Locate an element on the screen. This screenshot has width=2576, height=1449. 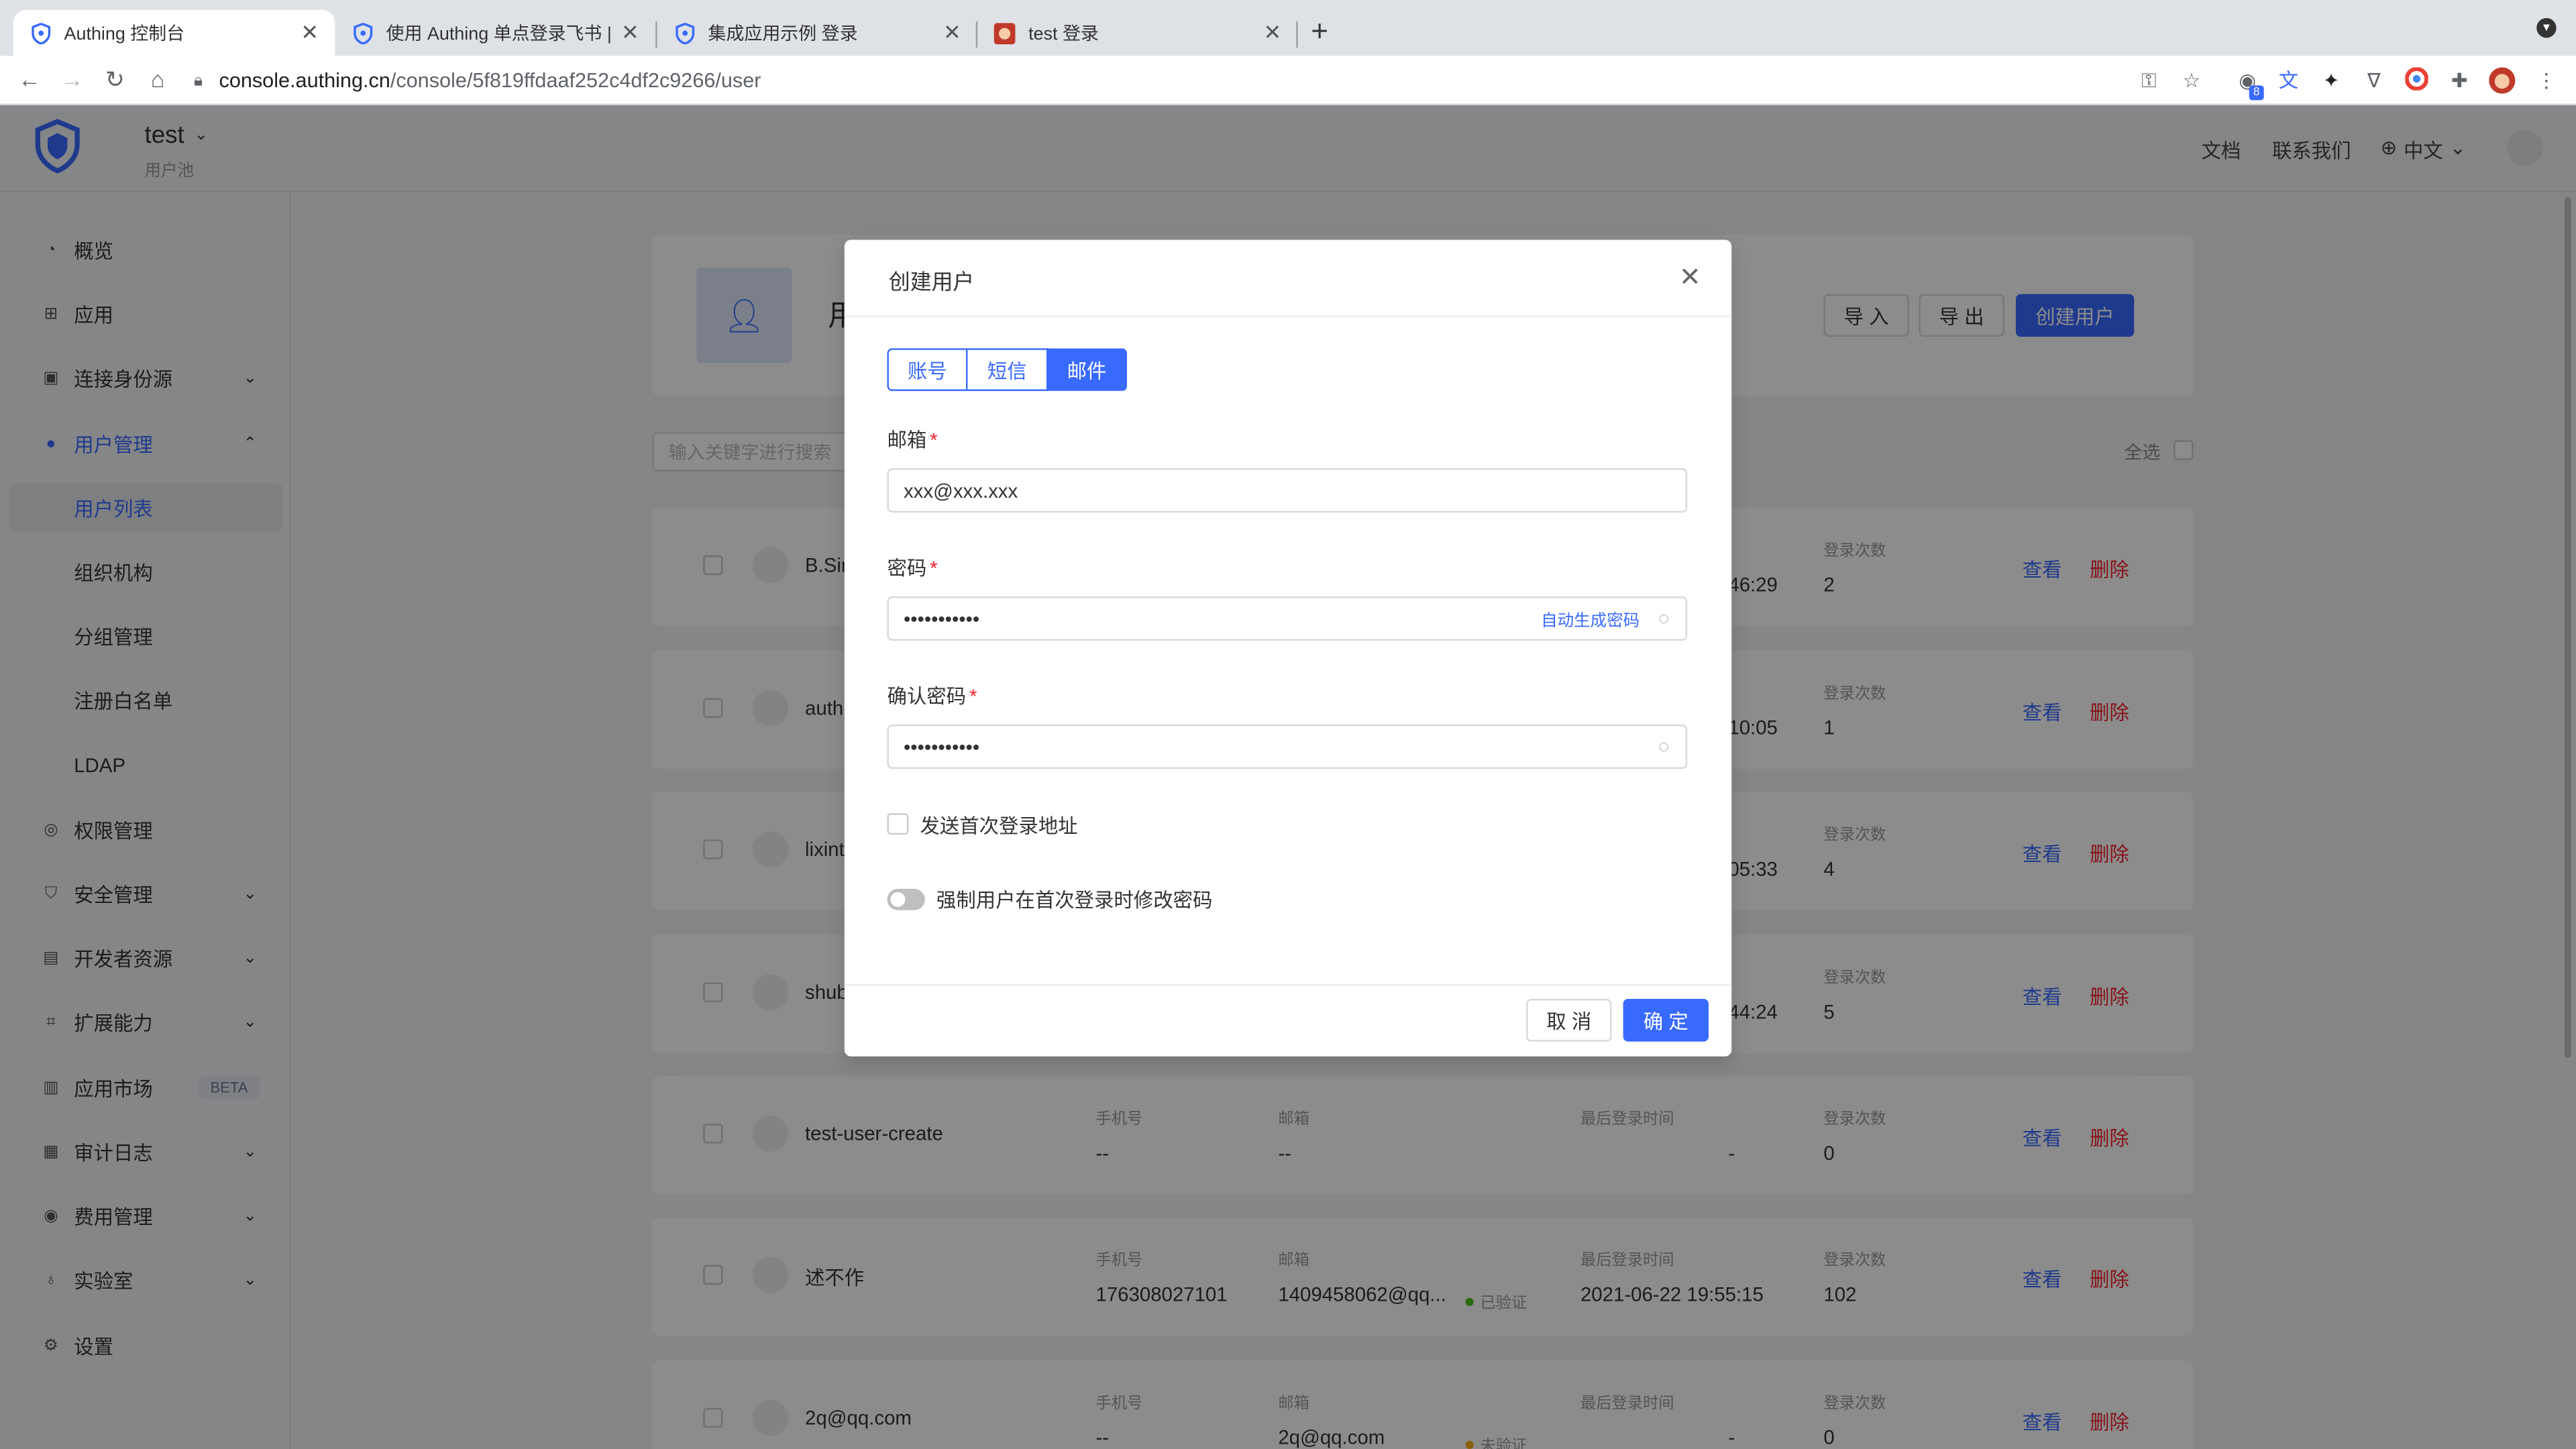
password-field: ••••••••••• 自动生成密码 ◌ is located at coordinates (1287, 618).